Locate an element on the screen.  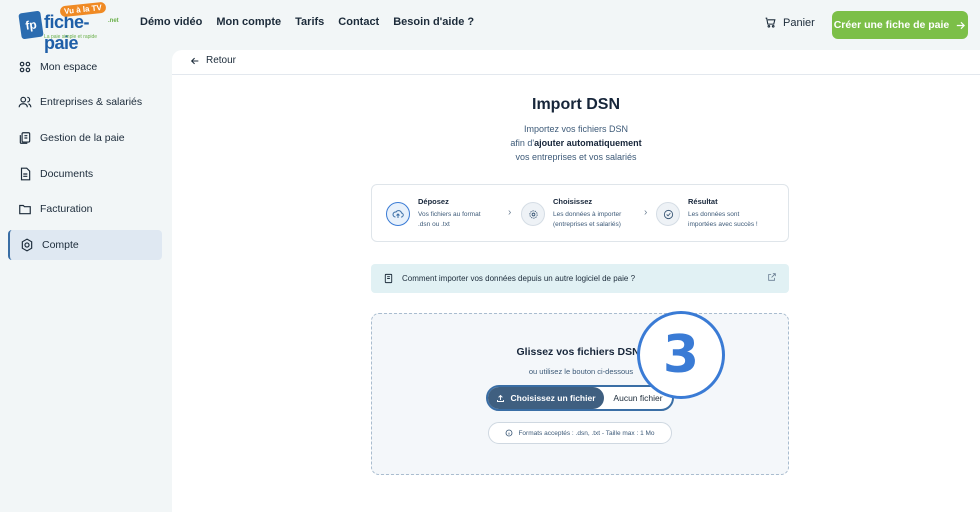
sidebar-item-entreprises: Entreprises & salariés is located at coordinates (85, 102).